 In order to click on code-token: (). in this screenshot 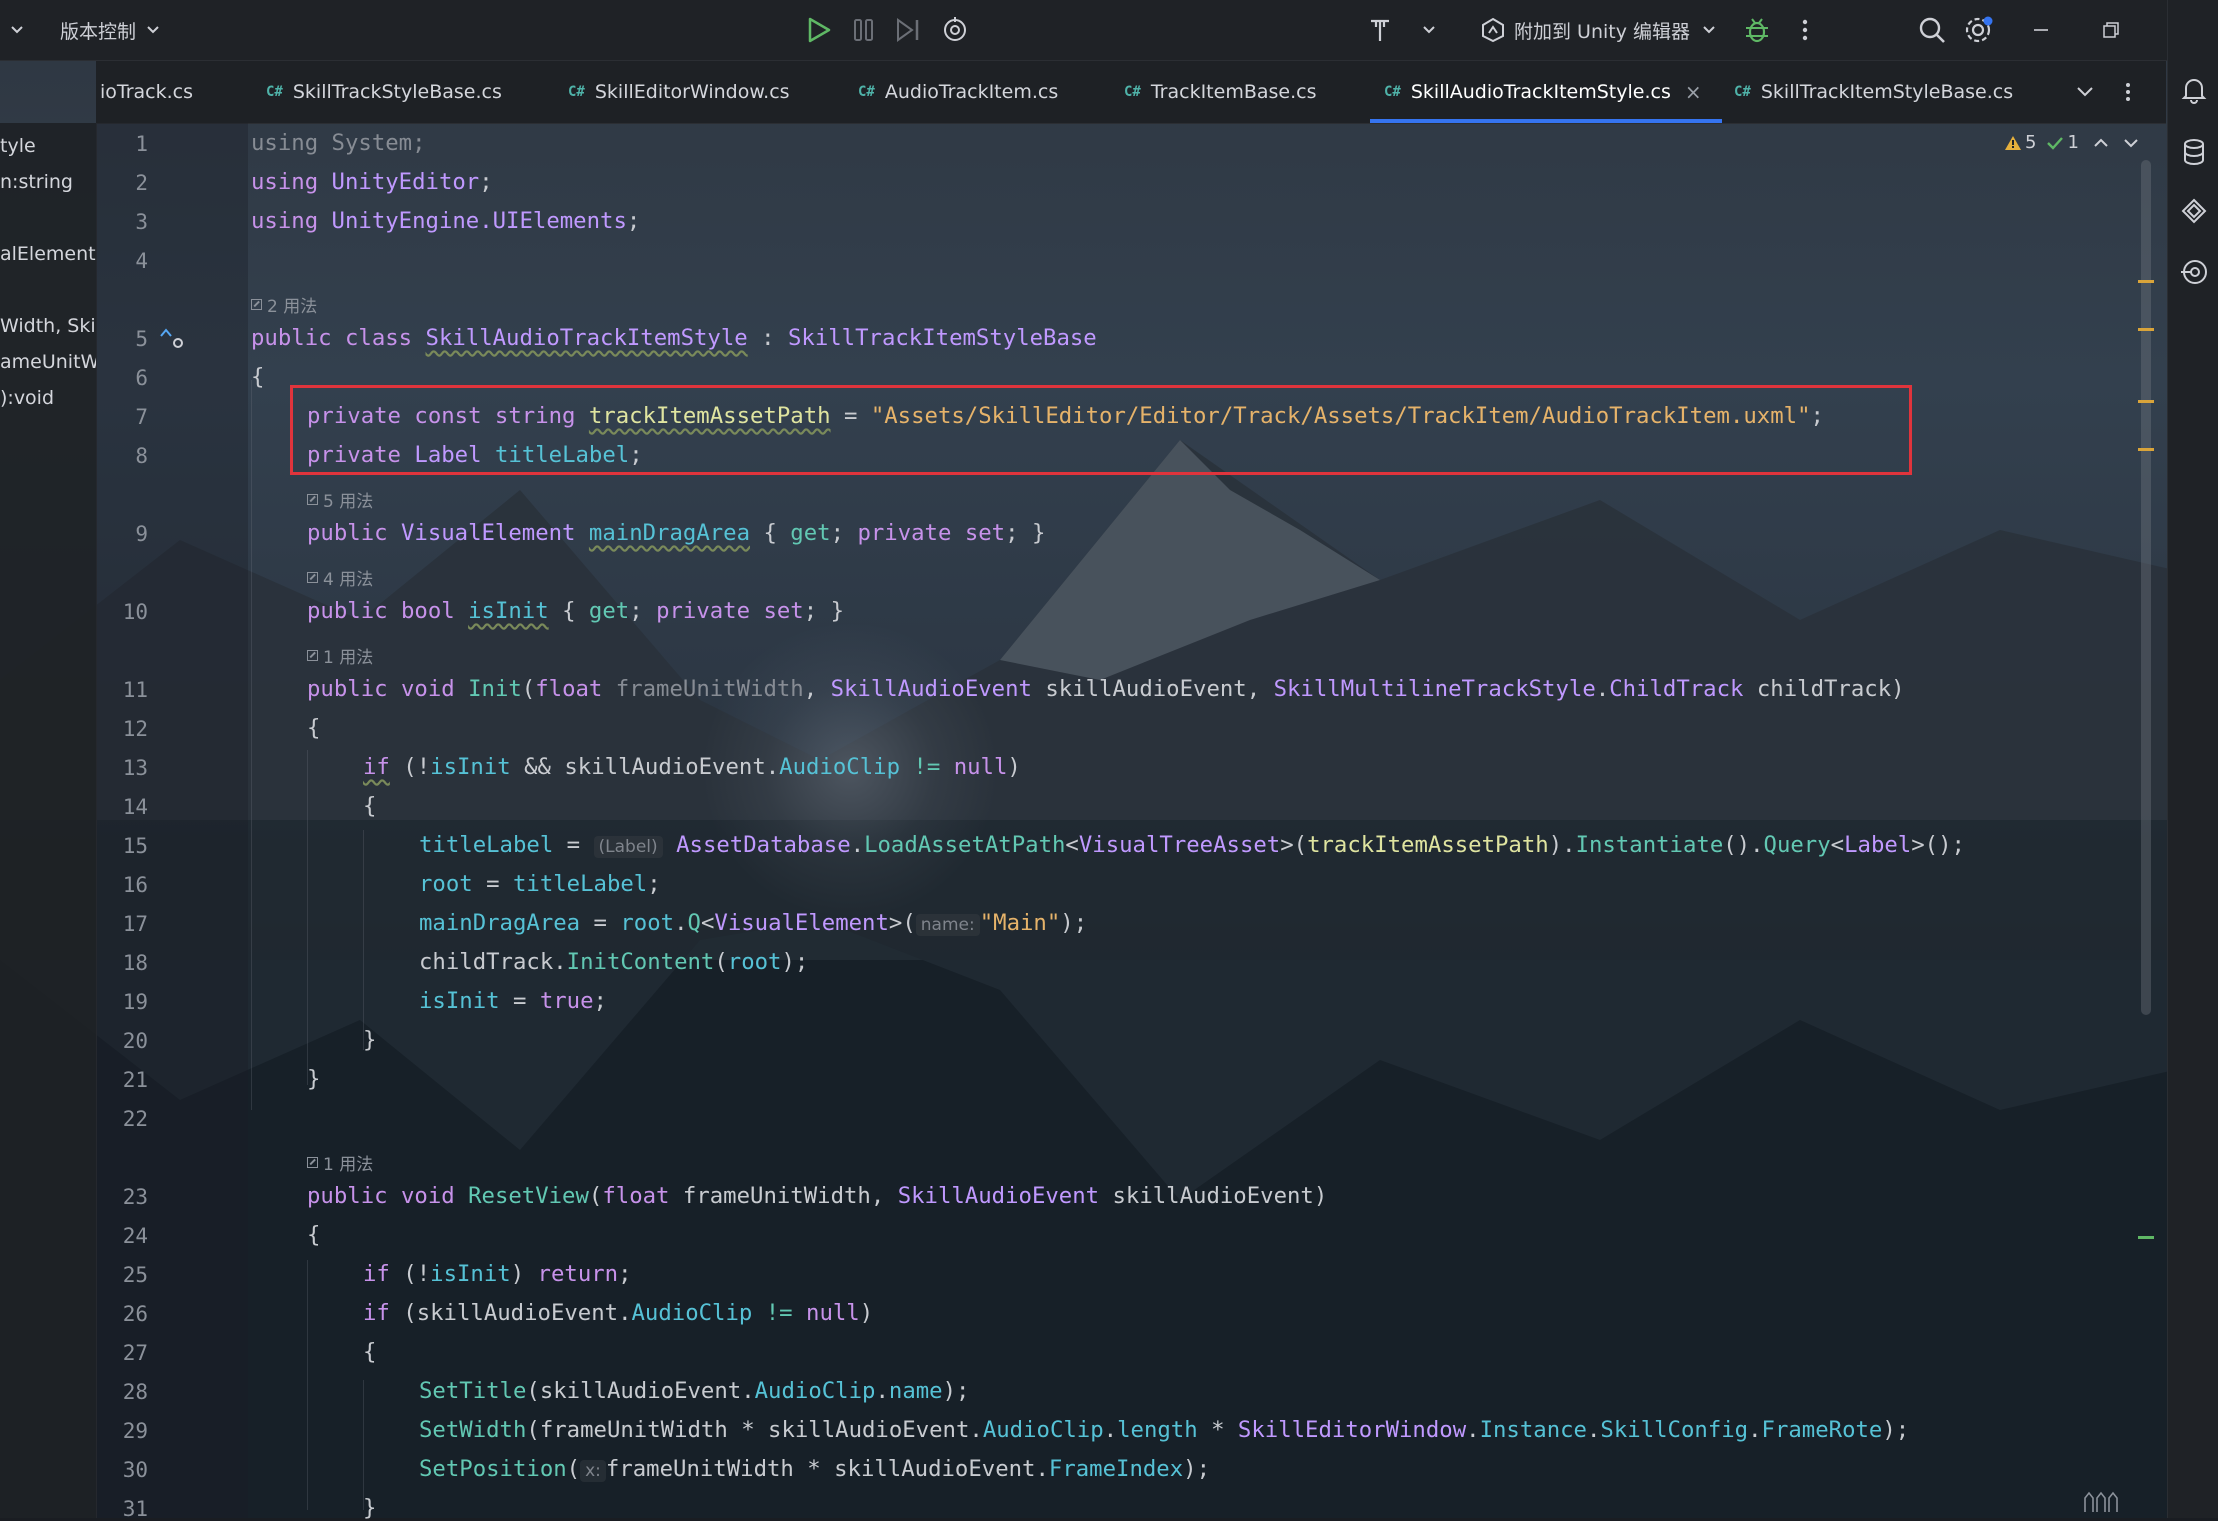, I will do `click(1743, 845)`.